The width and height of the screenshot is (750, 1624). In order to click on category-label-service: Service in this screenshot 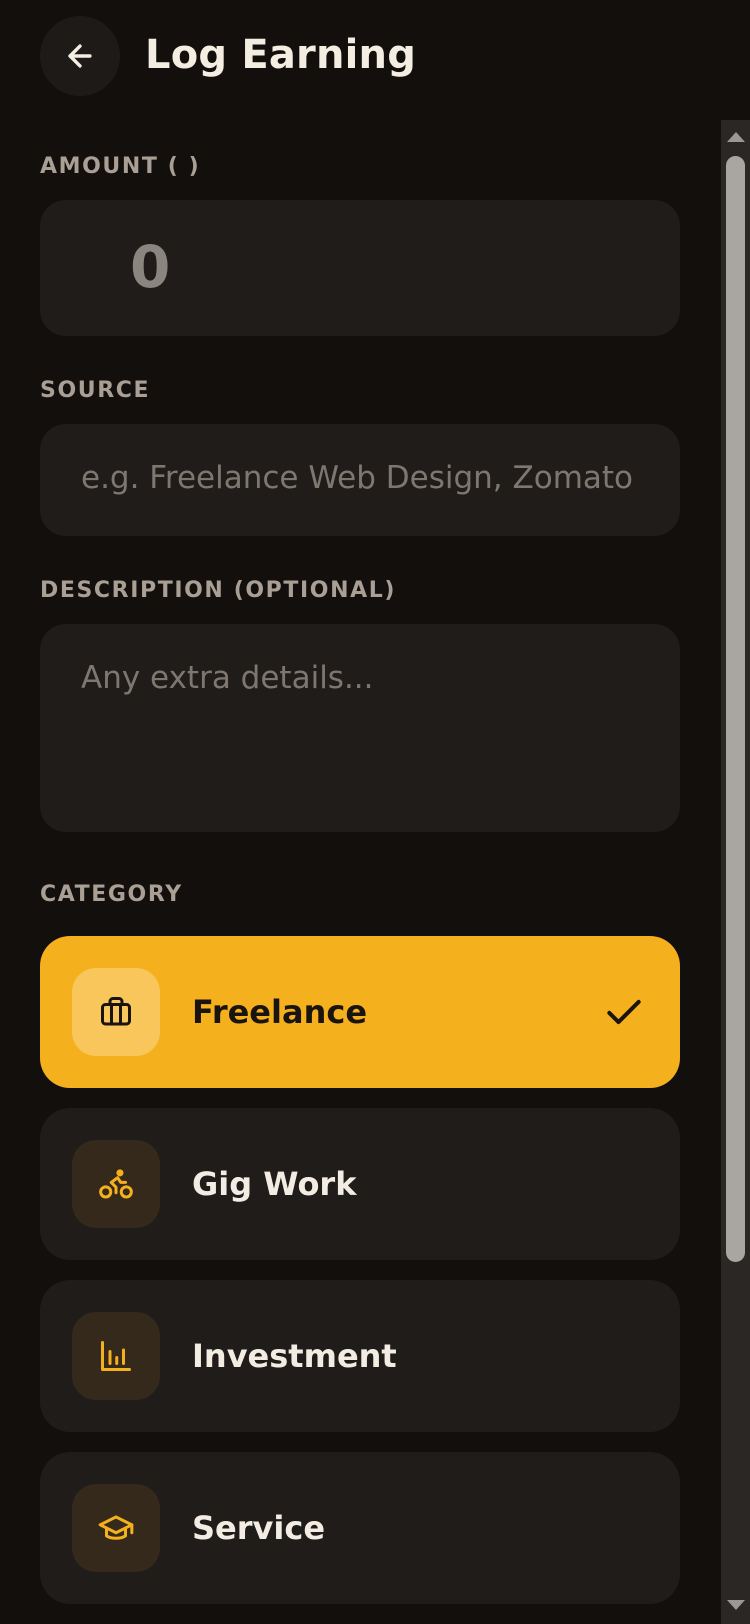, I will do `click(259, 1528)`.